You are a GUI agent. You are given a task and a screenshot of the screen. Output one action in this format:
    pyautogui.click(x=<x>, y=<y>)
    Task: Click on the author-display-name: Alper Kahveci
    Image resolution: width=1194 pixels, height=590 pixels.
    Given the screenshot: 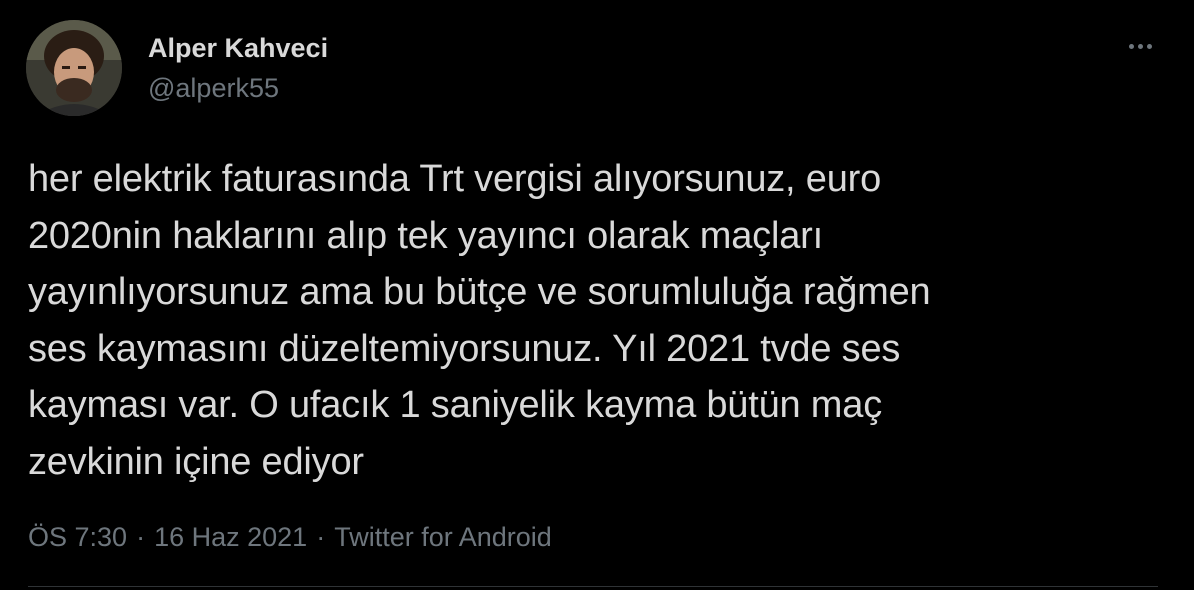 What is the action you would take?
    pyautogui.click(x=238, y=48)
    